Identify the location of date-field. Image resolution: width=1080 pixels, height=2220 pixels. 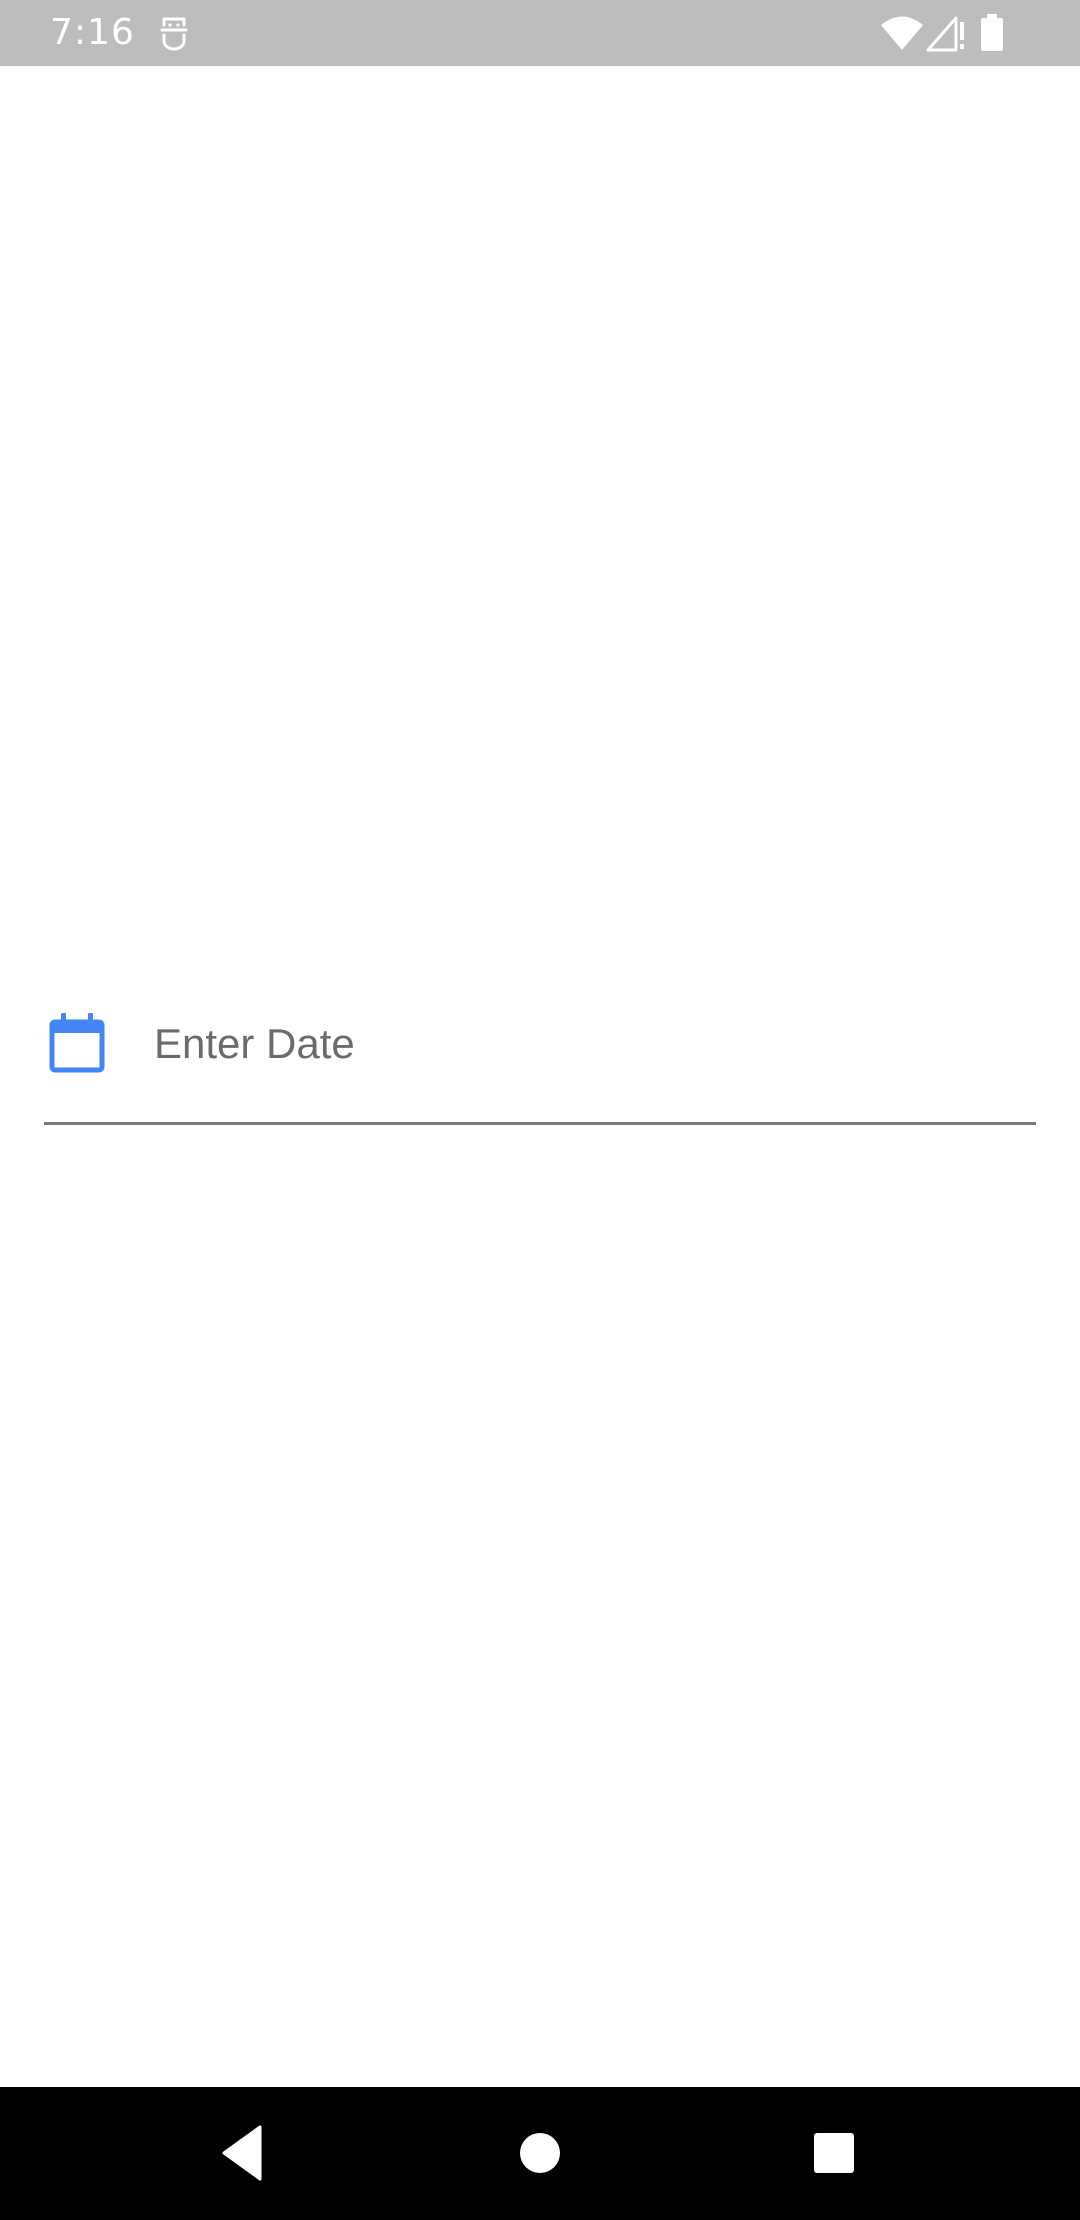
(540, 1066).